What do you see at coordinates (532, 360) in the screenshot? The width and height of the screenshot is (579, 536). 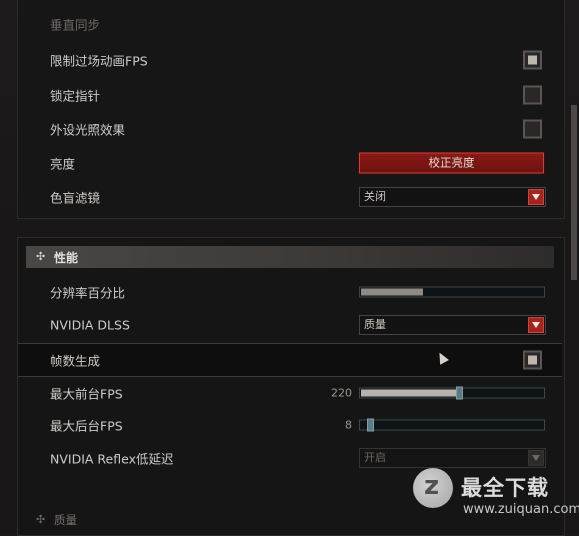 I see `frame-generation-checkbox` at bounding box center [532, 360].